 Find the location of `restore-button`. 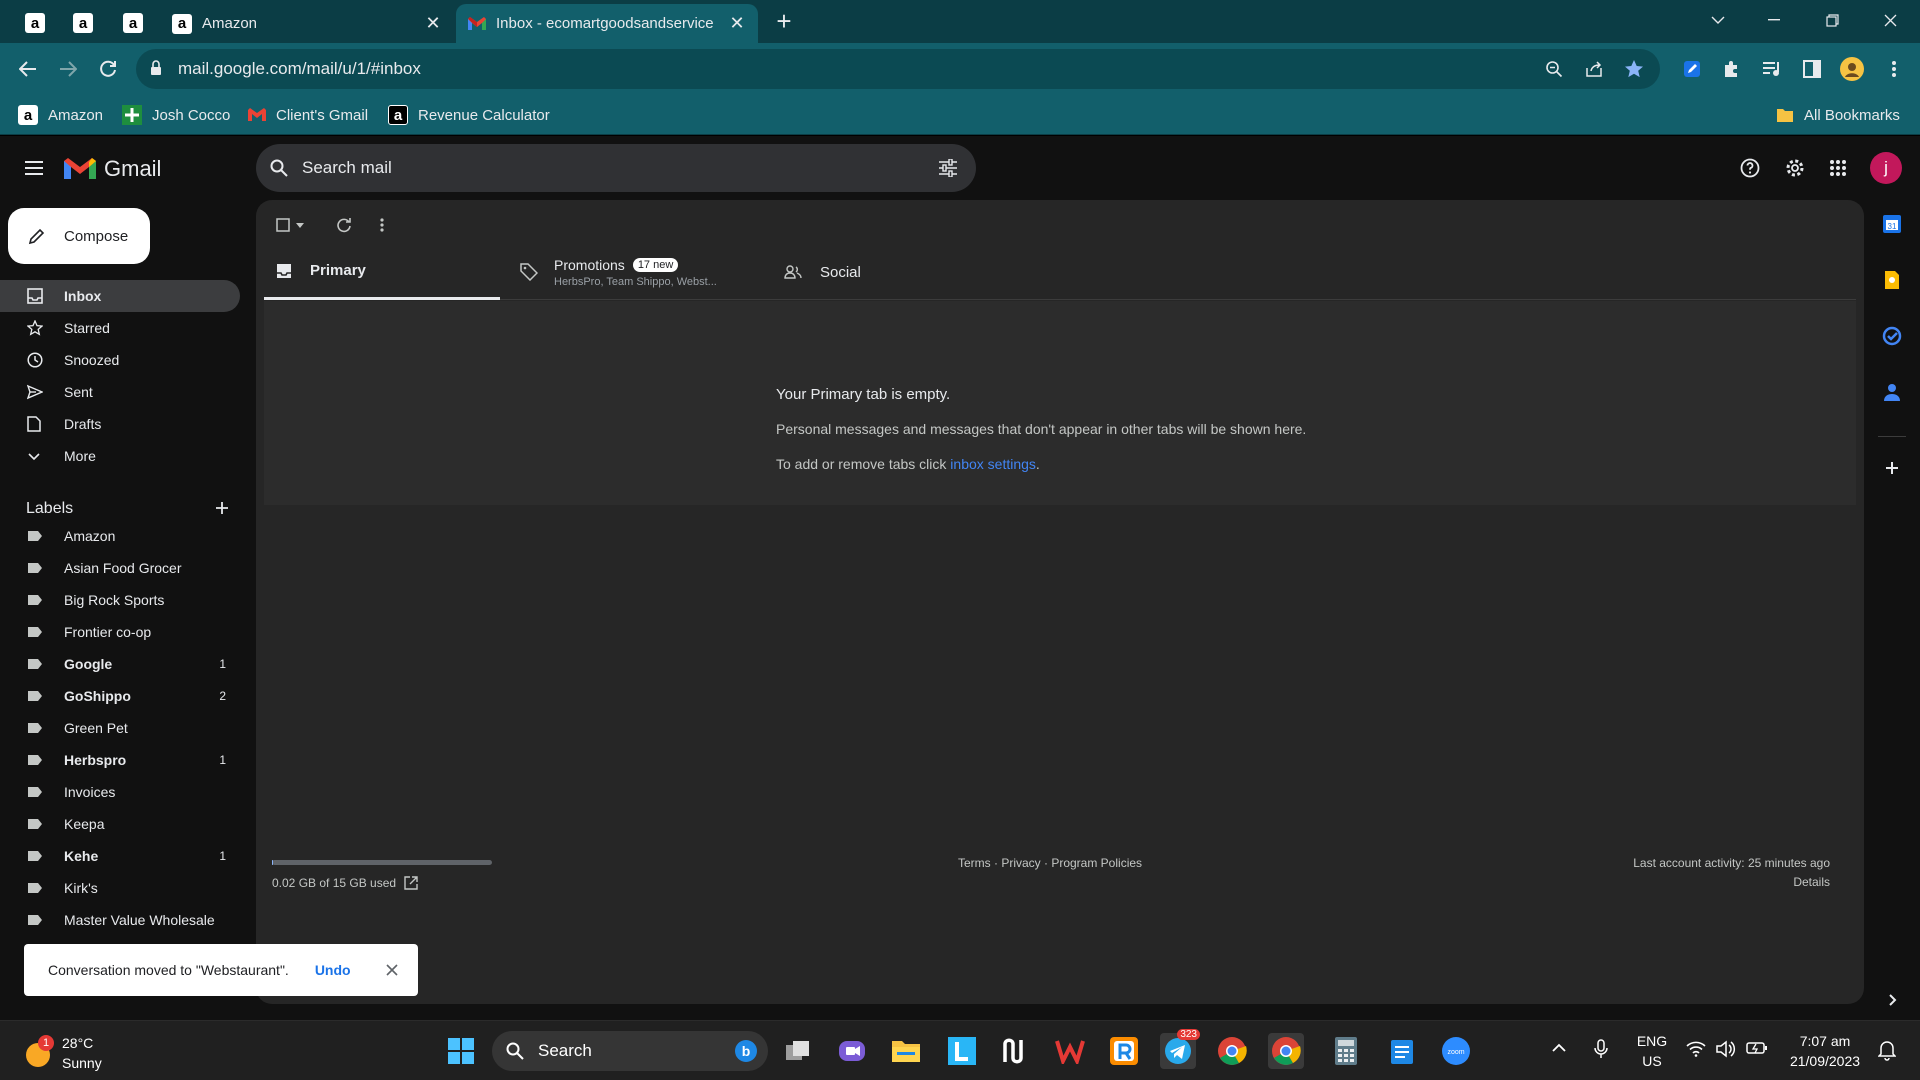

restore-button is located at coordinates (1832, 20).